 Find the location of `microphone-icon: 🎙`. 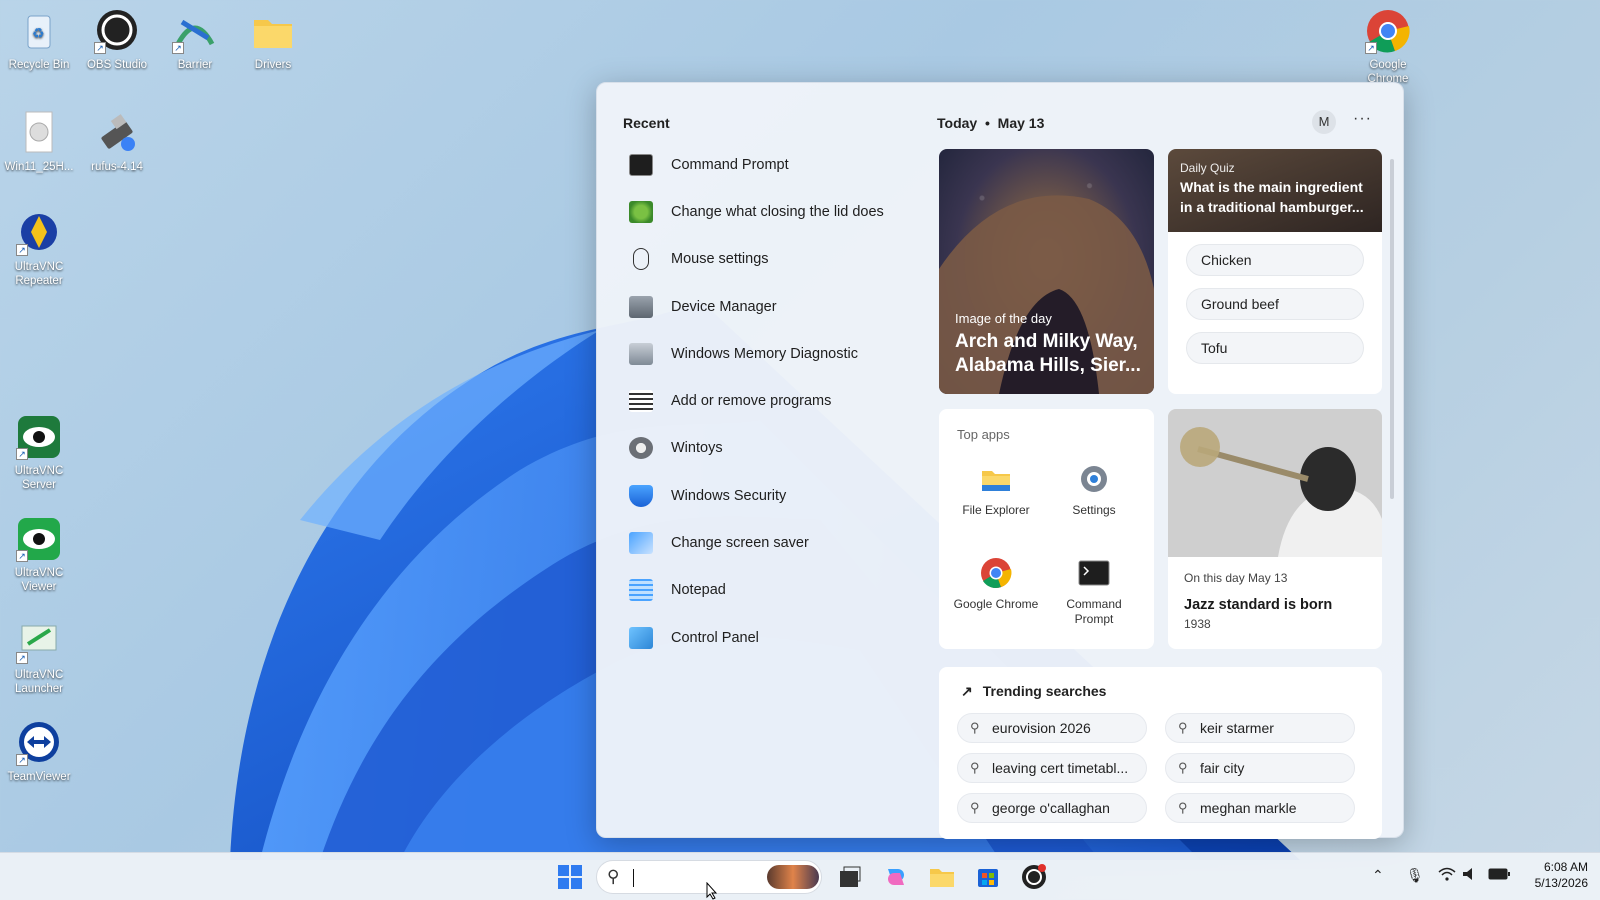

microphone-icon: 🎙 is located at coordinates (1415, 875).